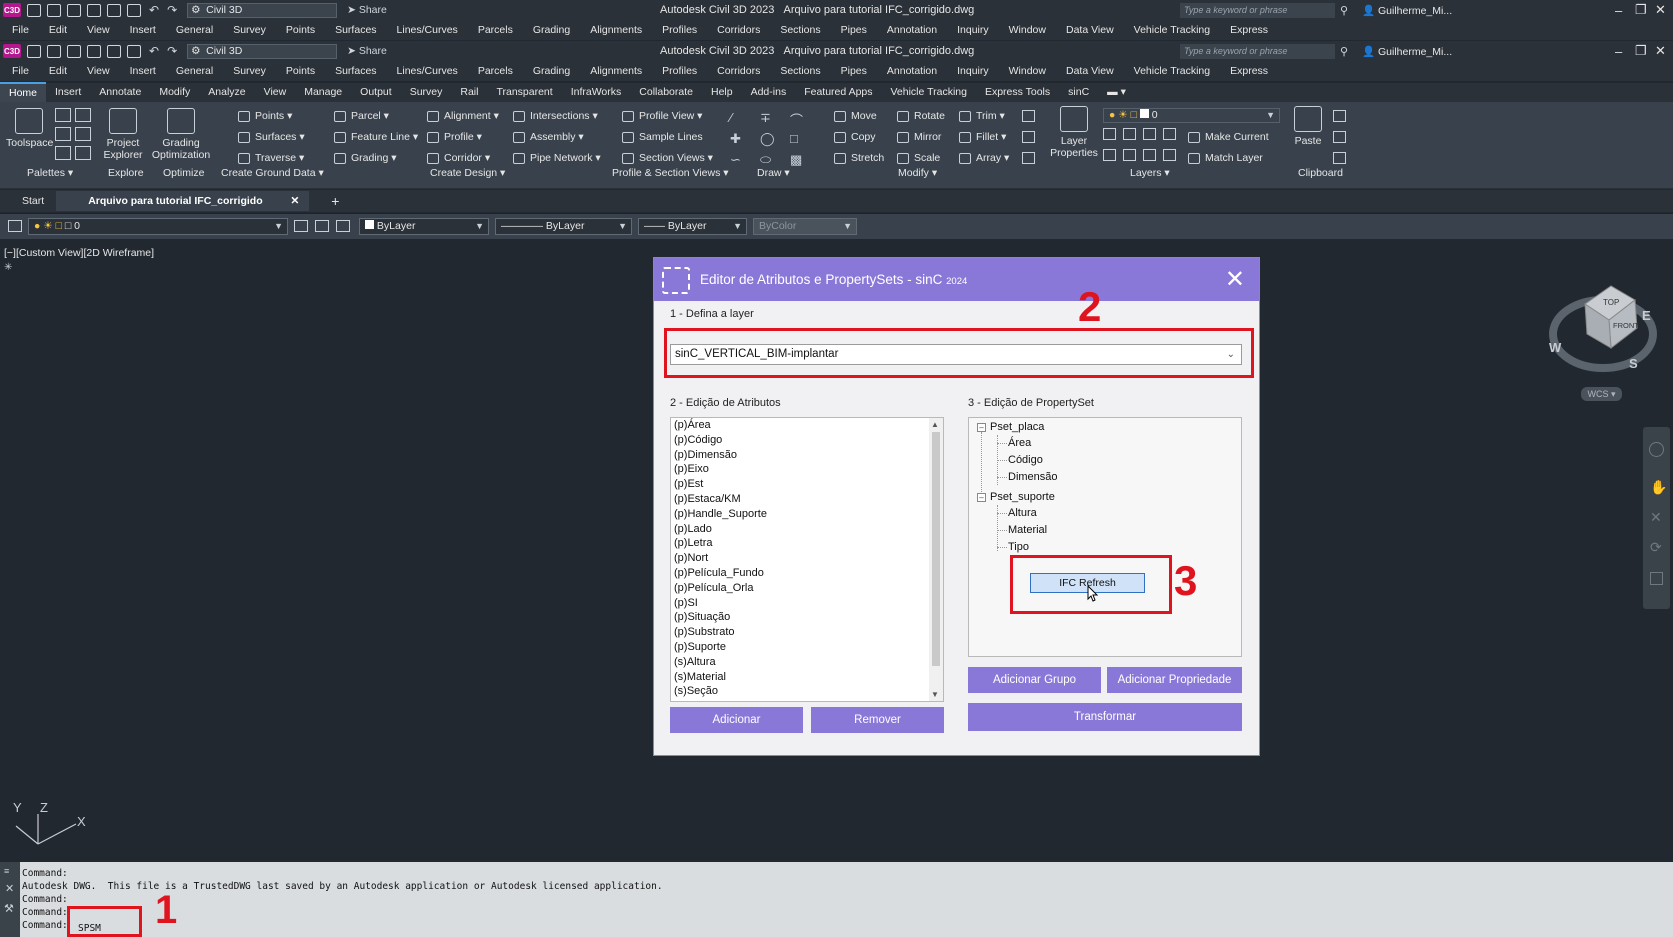 This screenshot has width=1673, height=937. I want to click on trim-button: Trim ▾, so click(982, 116).